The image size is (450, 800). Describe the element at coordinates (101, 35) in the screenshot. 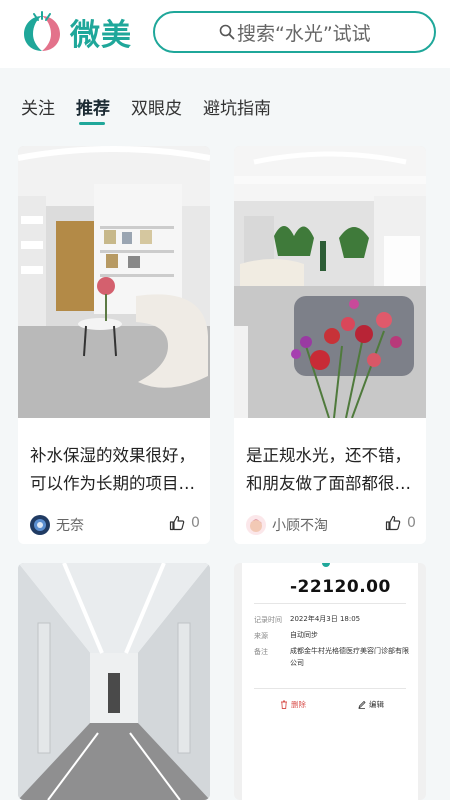

I see `brand-name: 微美` at that location.